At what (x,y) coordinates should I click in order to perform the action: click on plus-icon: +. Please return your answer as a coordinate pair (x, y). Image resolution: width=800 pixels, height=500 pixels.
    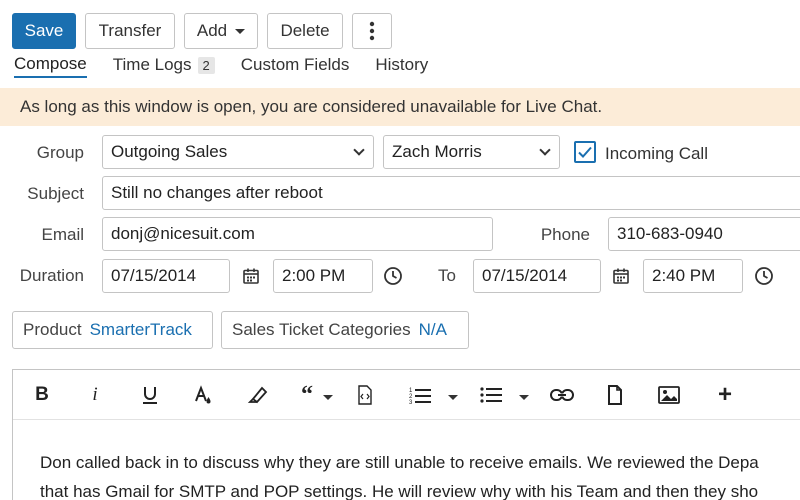
    Looking at the image, I should click on (725, 394).